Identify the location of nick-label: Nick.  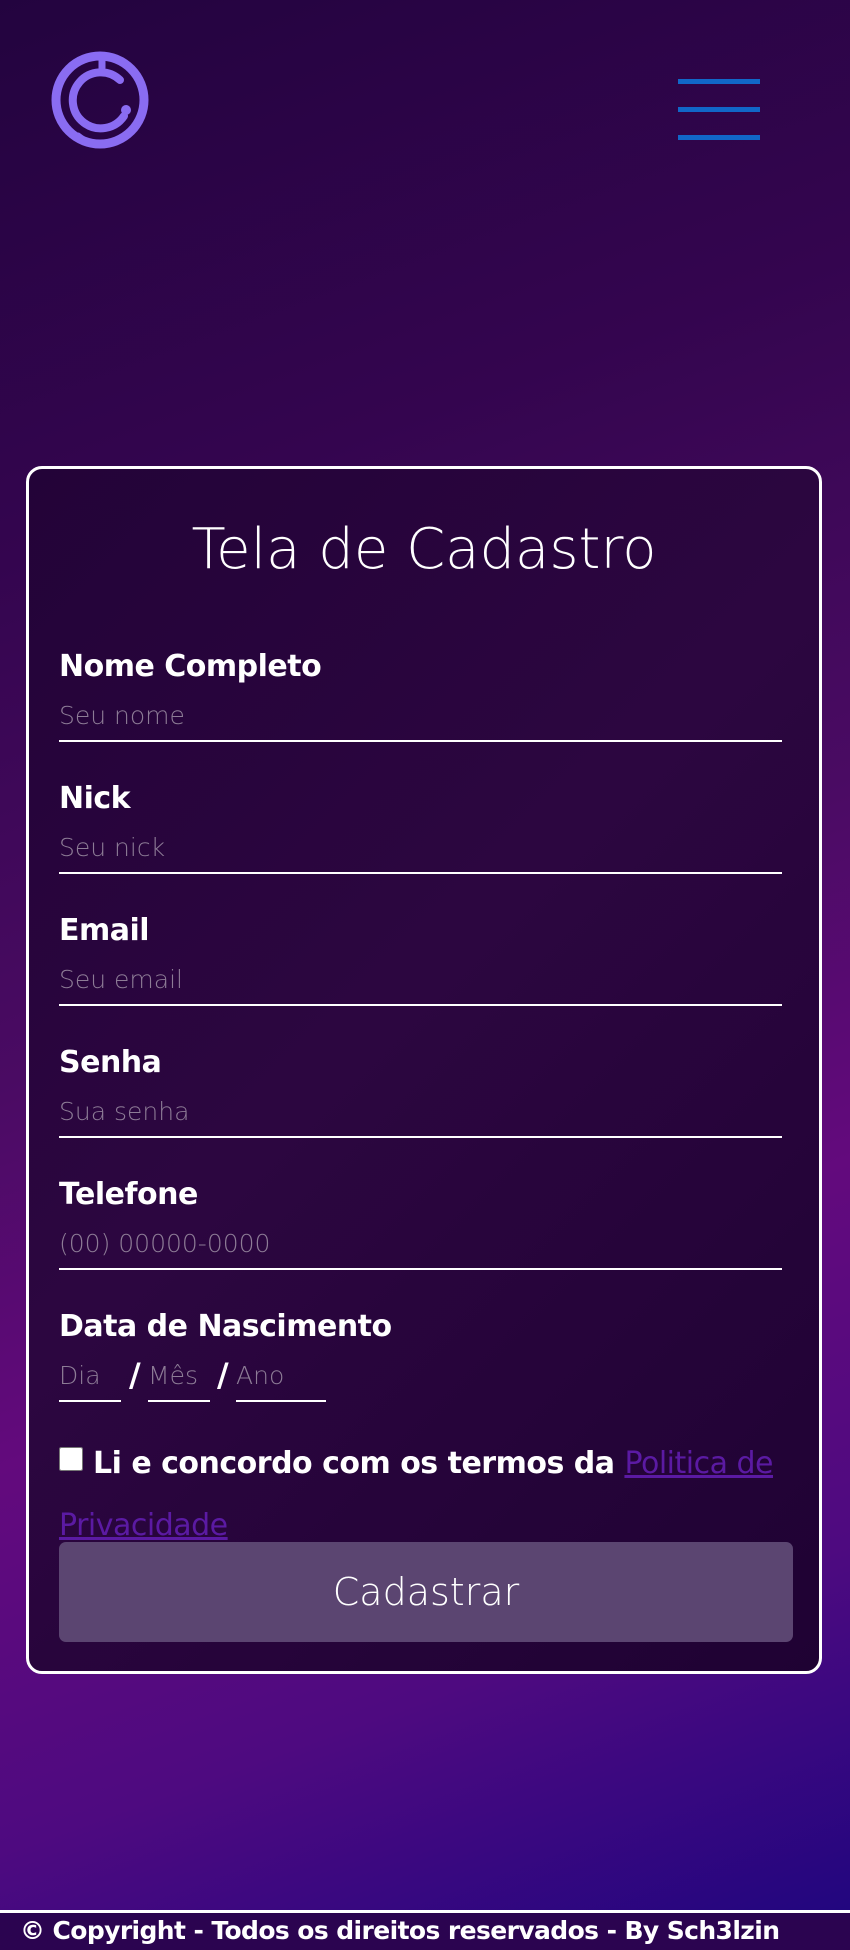
(95, 798).